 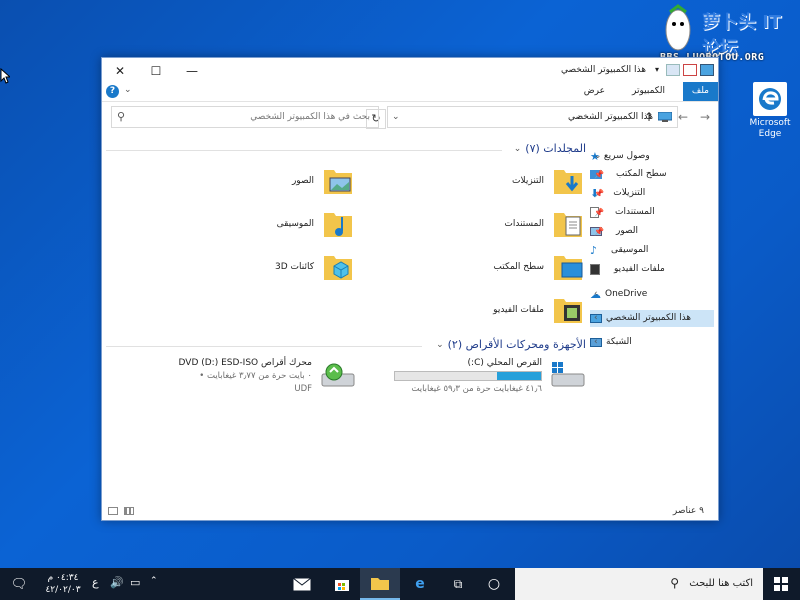 I want to click on start-button, so click(x=781, y=584).